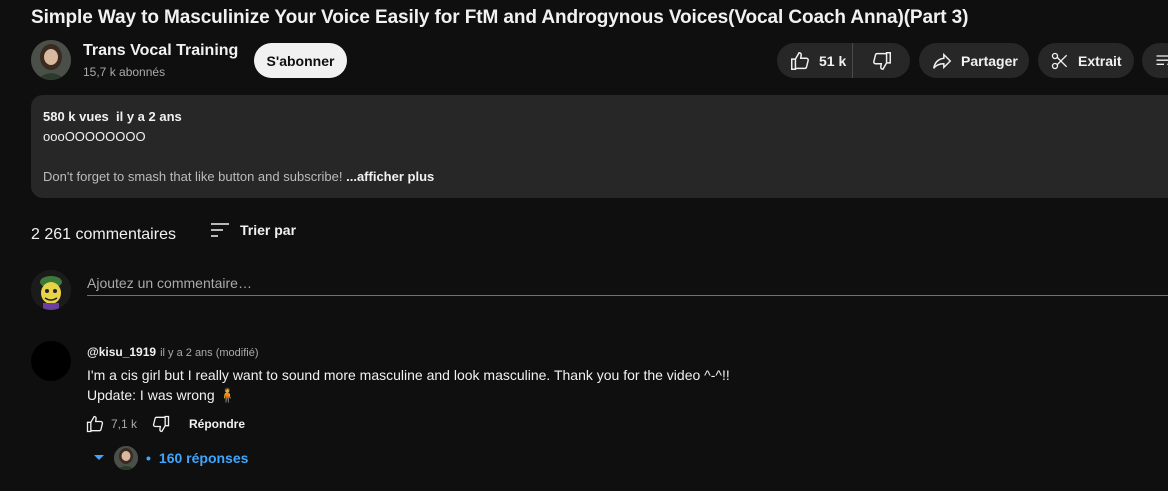 The width and height of the screenshot is (1168, 491). Describe the element at coordinates (112, 116) in the screenshot. I see `view-stats: 580 k vues il y a 2 ans` at that location.